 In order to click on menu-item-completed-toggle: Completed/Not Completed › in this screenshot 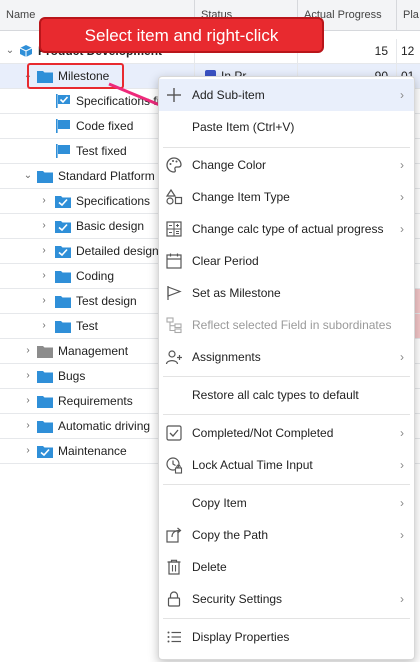, I will do `click(286, 433)`.